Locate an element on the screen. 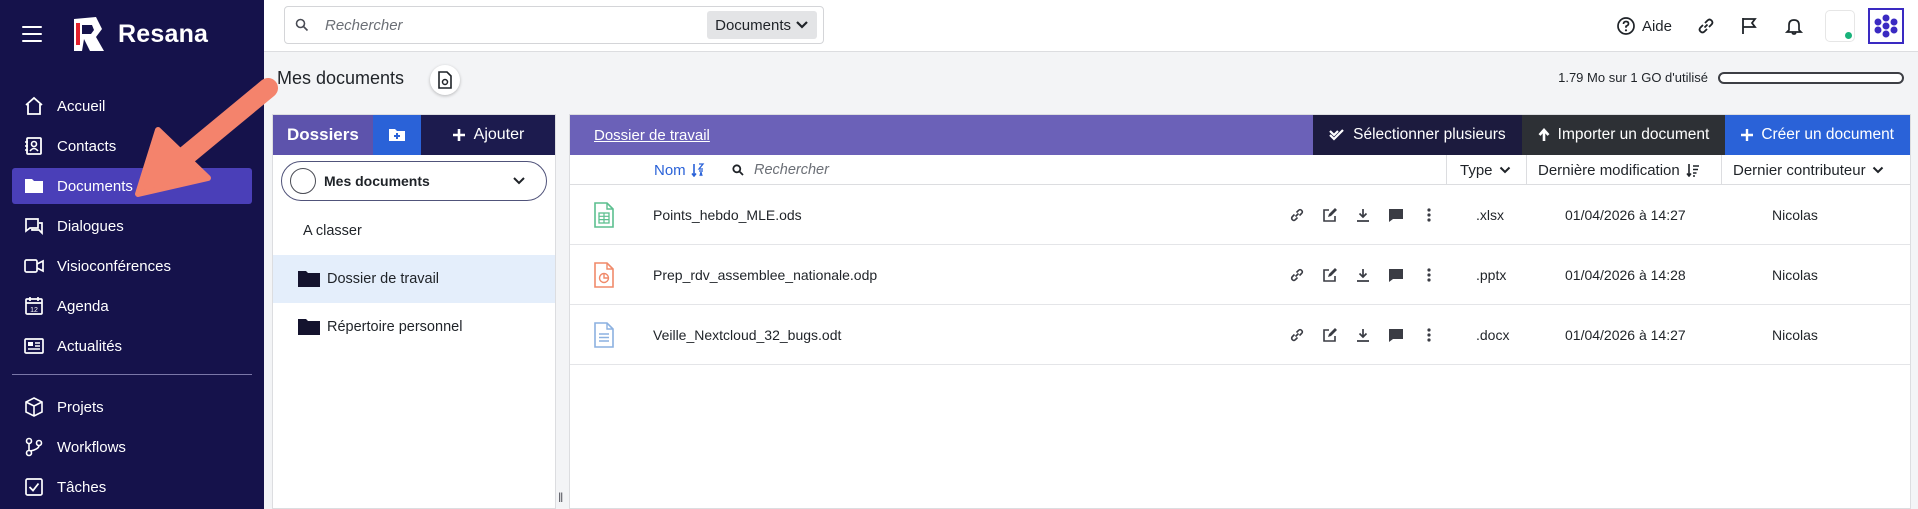 Image resolution: width=1918 pixels, height=509 pixels. sidebar-item-contacts: Contacts is located at coordinates (132, 146).